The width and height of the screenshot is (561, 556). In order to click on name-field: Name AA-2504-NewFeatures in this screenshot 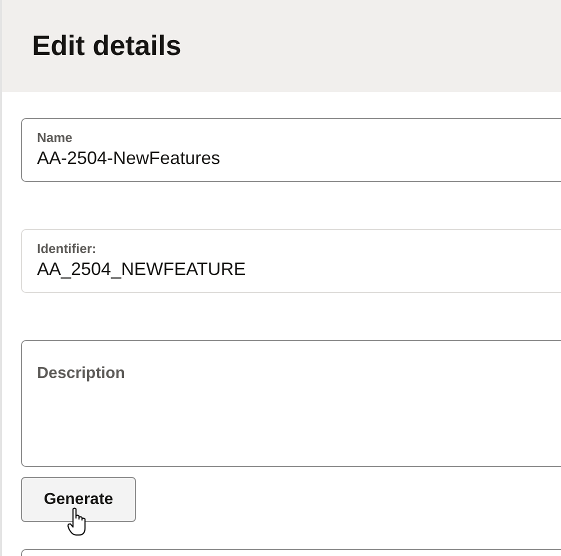, I will do `click(291, 150)`.